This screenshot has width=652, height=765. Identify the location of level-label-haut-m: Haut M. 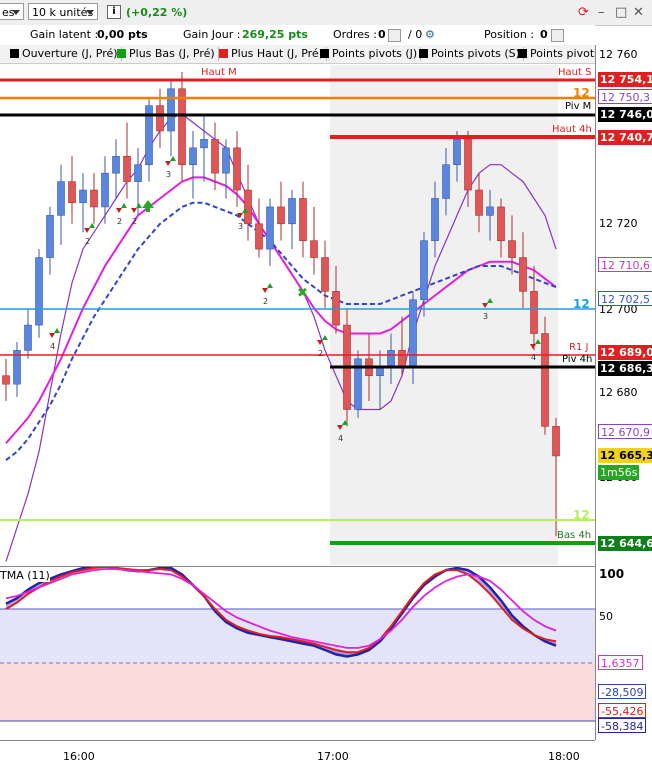
(219, 72).